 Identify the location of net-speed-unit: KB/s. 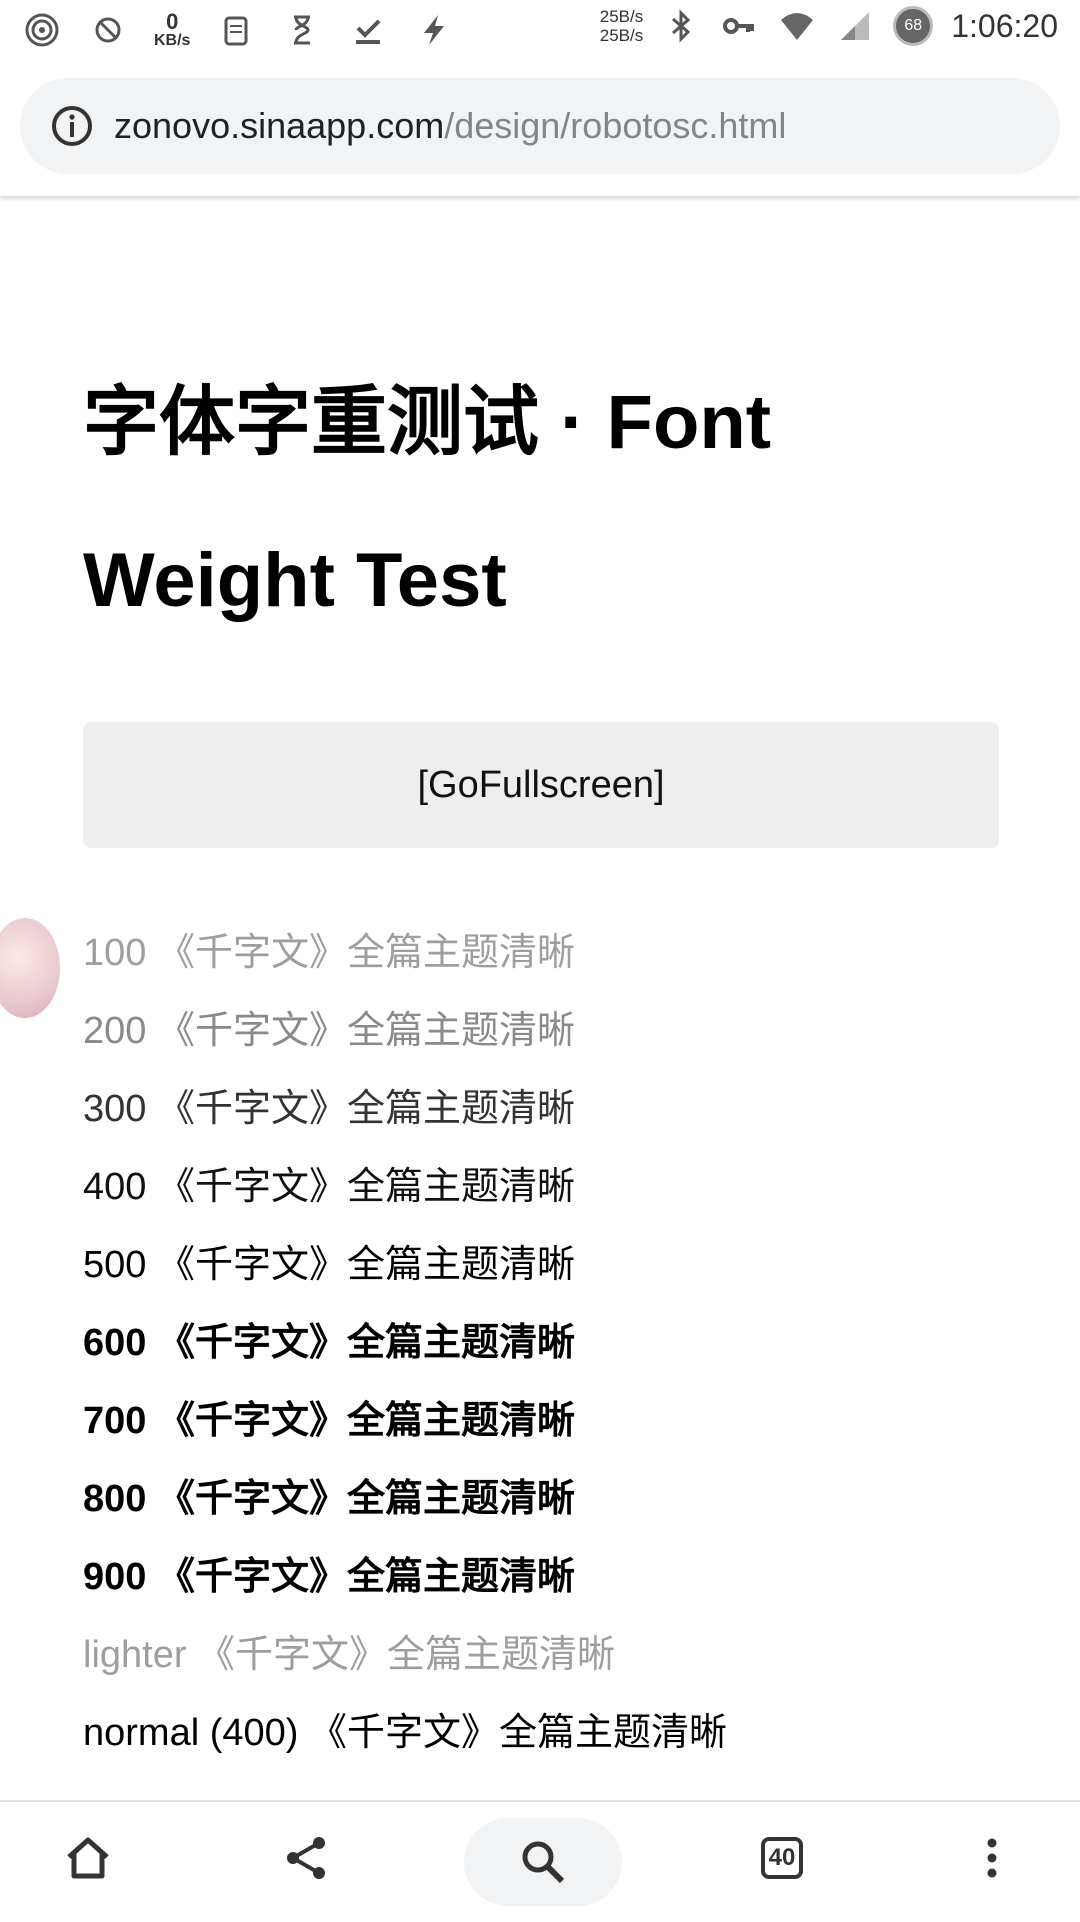
(172, 40).